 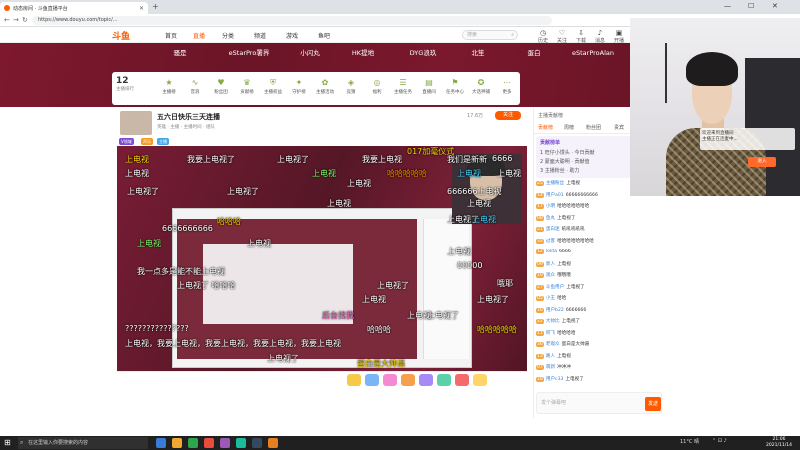 I want to click on chat-message: 21 蛋白迷 吼吼吼吼吼, so click(x=599, y=229).